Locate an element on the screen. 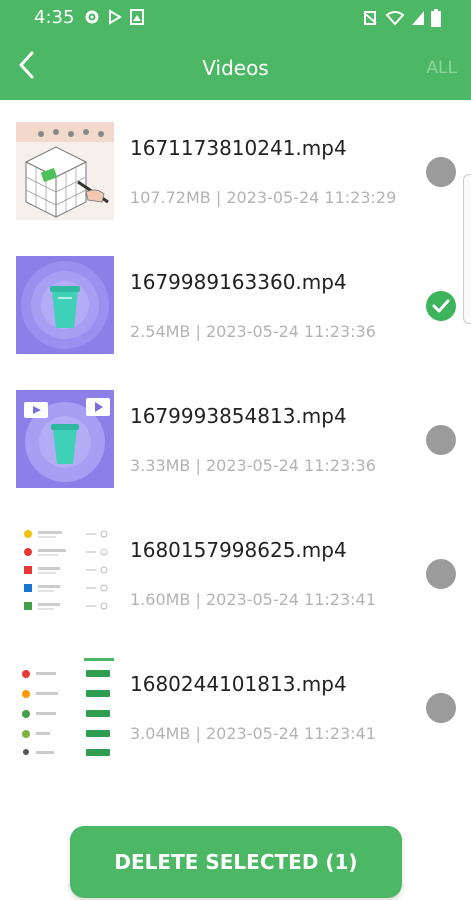 Image resolution: width=471 pixels, height=900 pixels. video-name: 1680244101813.mp4 is located at coordinates (238, 684).